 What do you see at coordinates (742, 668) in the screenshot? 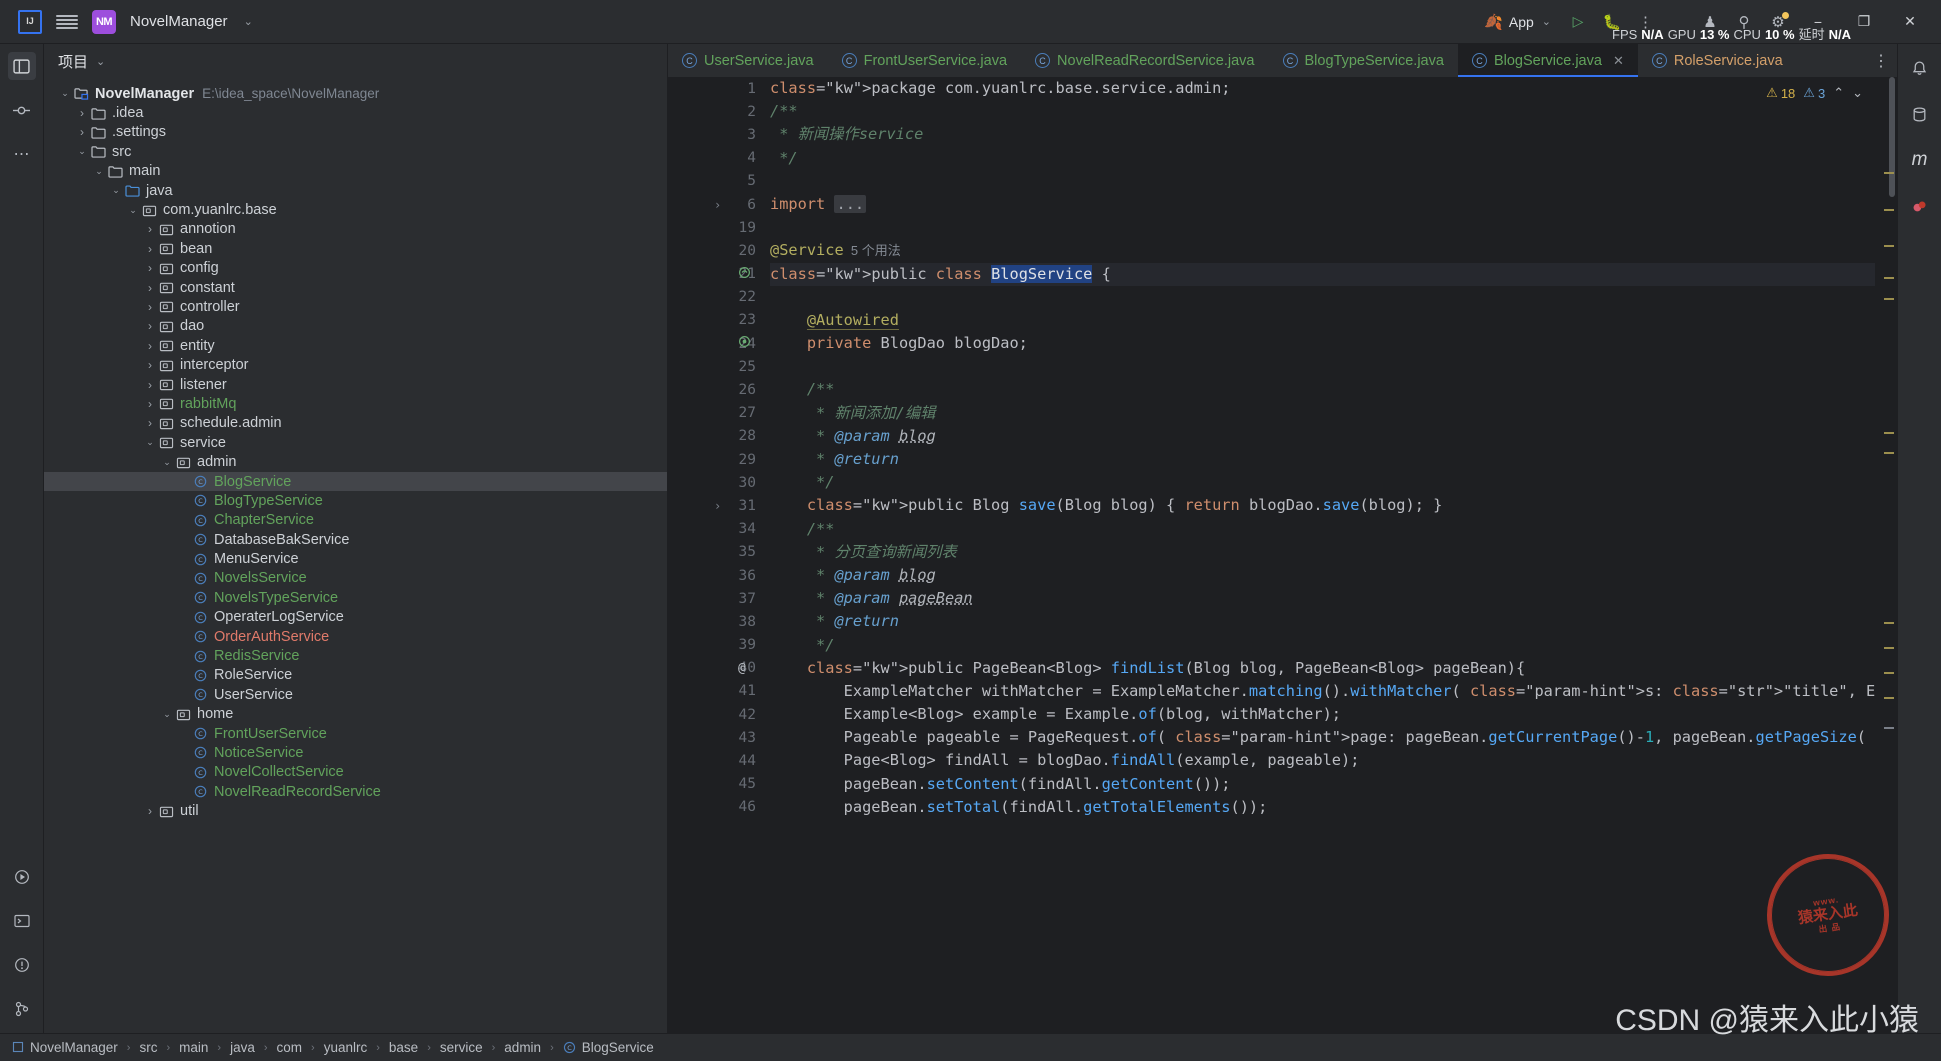
I see `override-annotation-icon: @` at bounding box center [742, 668].